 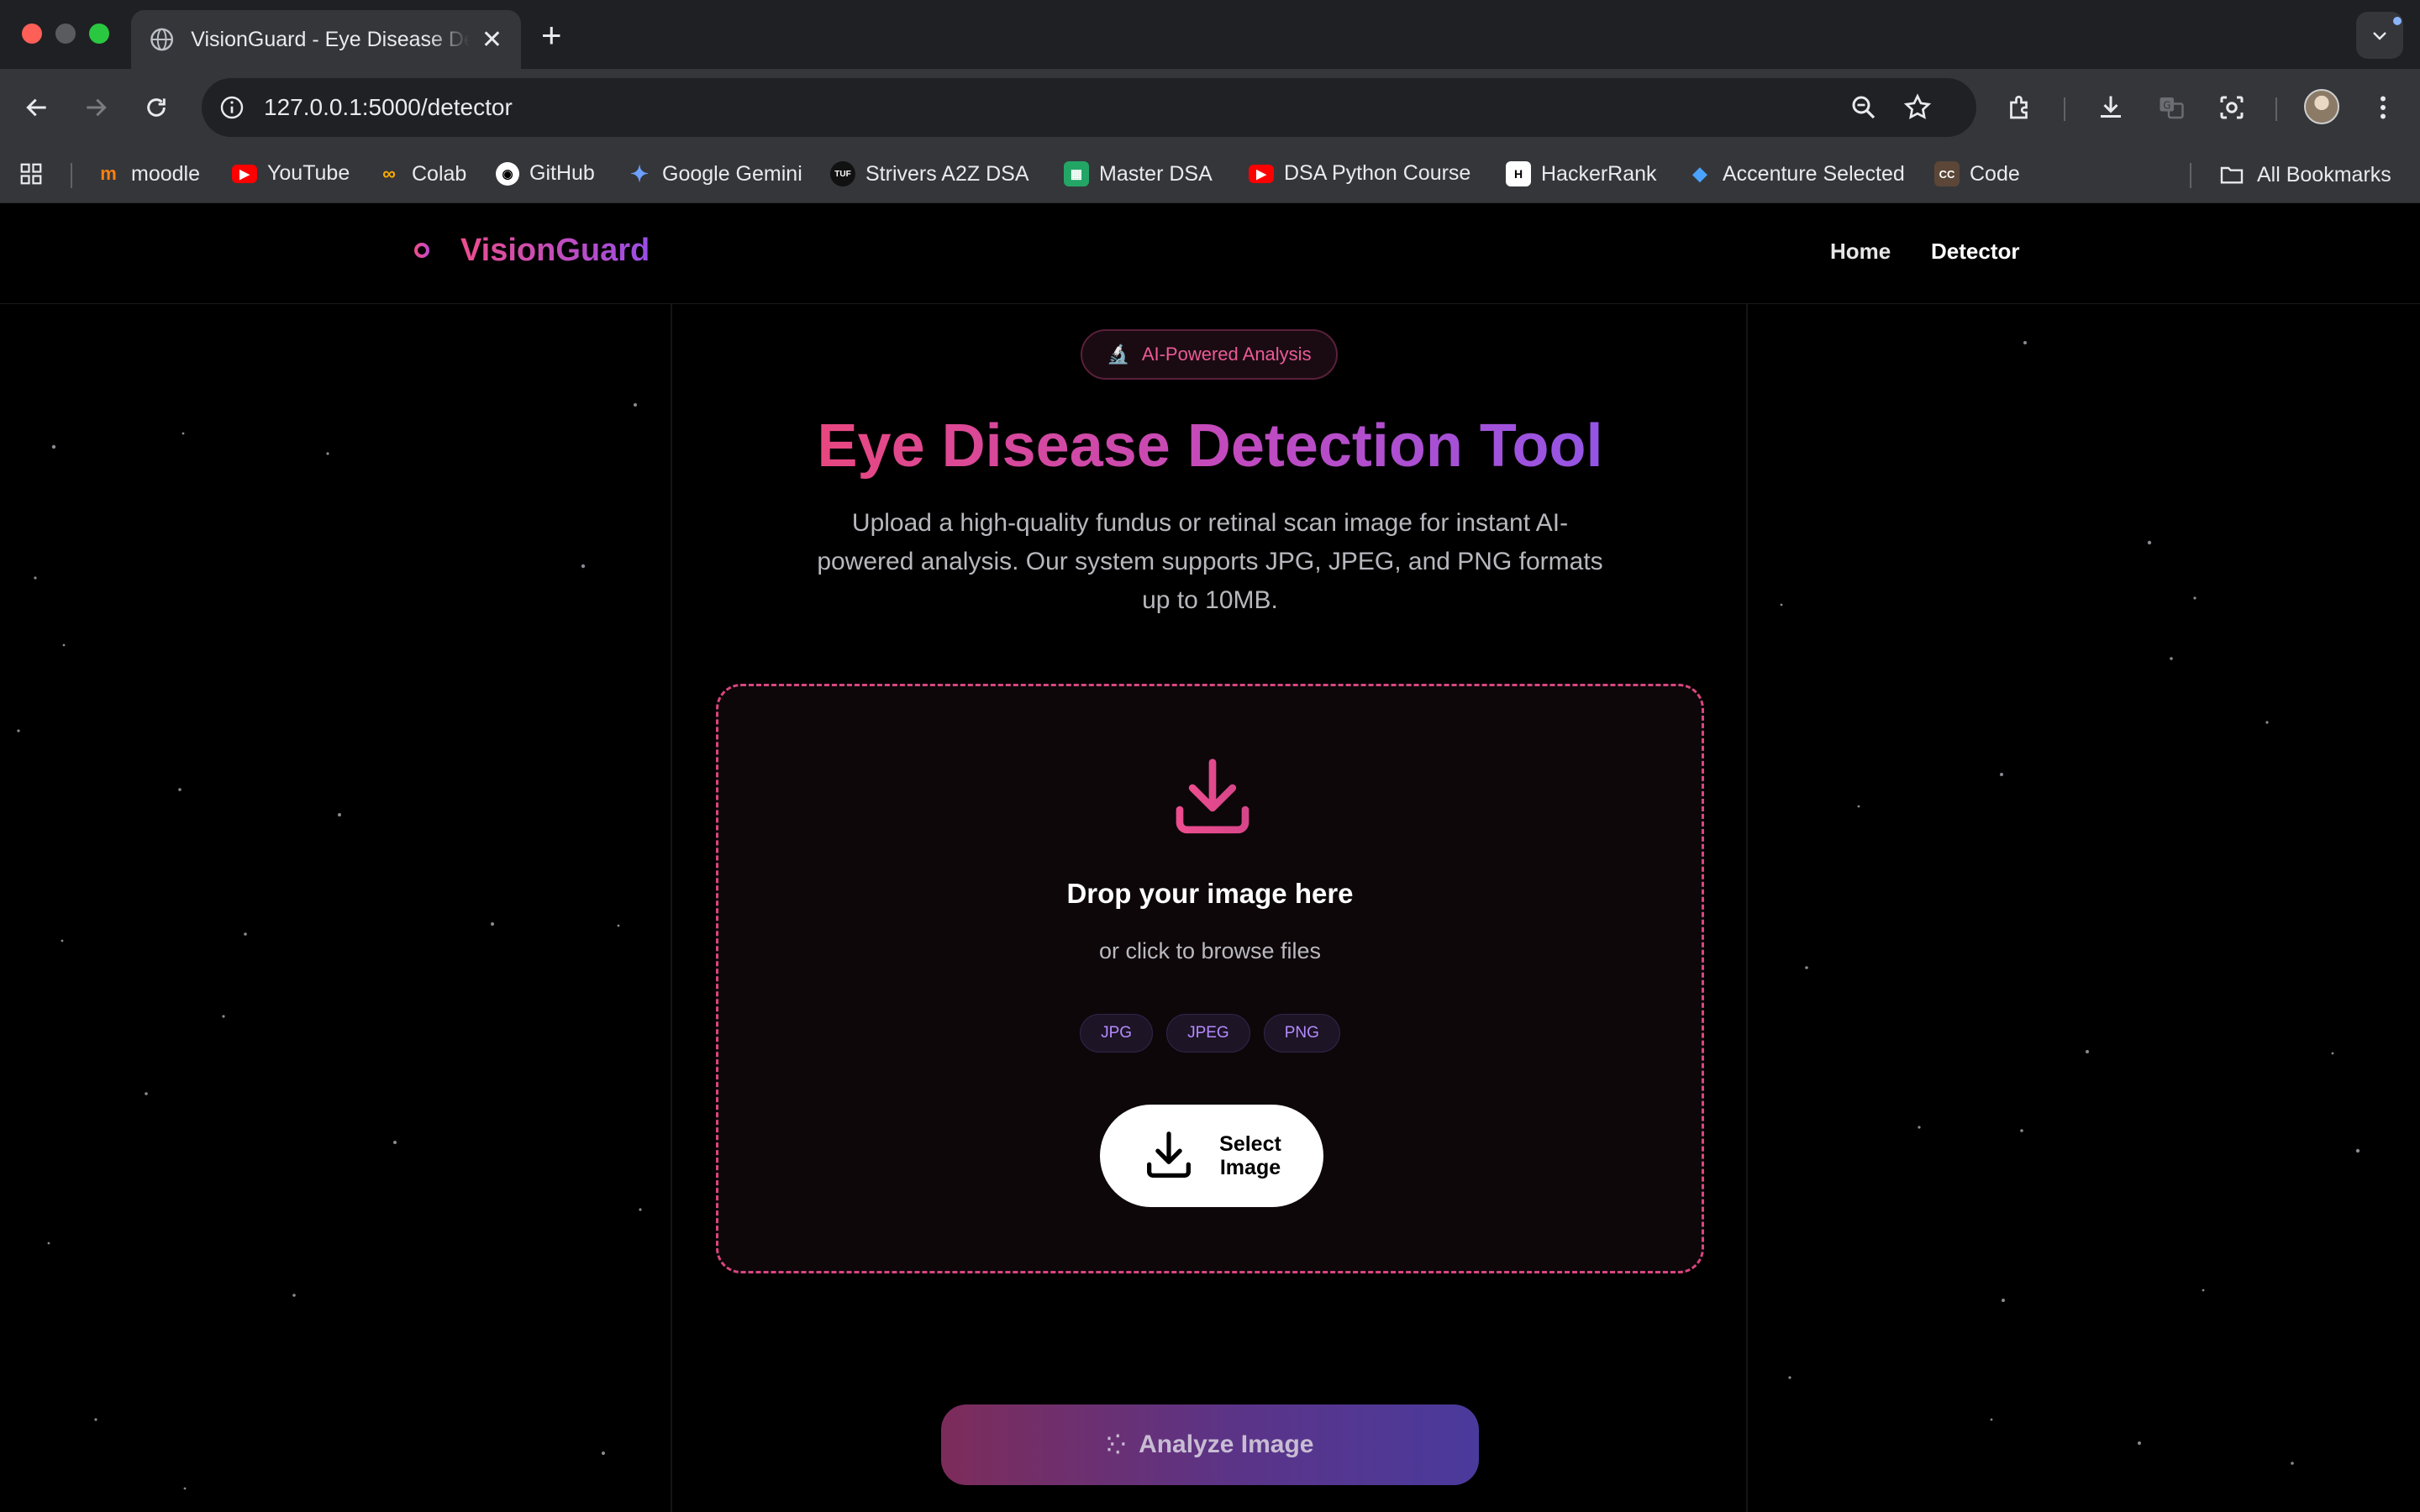 What do you see at coordinates (947, 173) in the screenshot?
I see `bookmark-label: Strivers A2Z DSA` at bounding box center [947, 173].